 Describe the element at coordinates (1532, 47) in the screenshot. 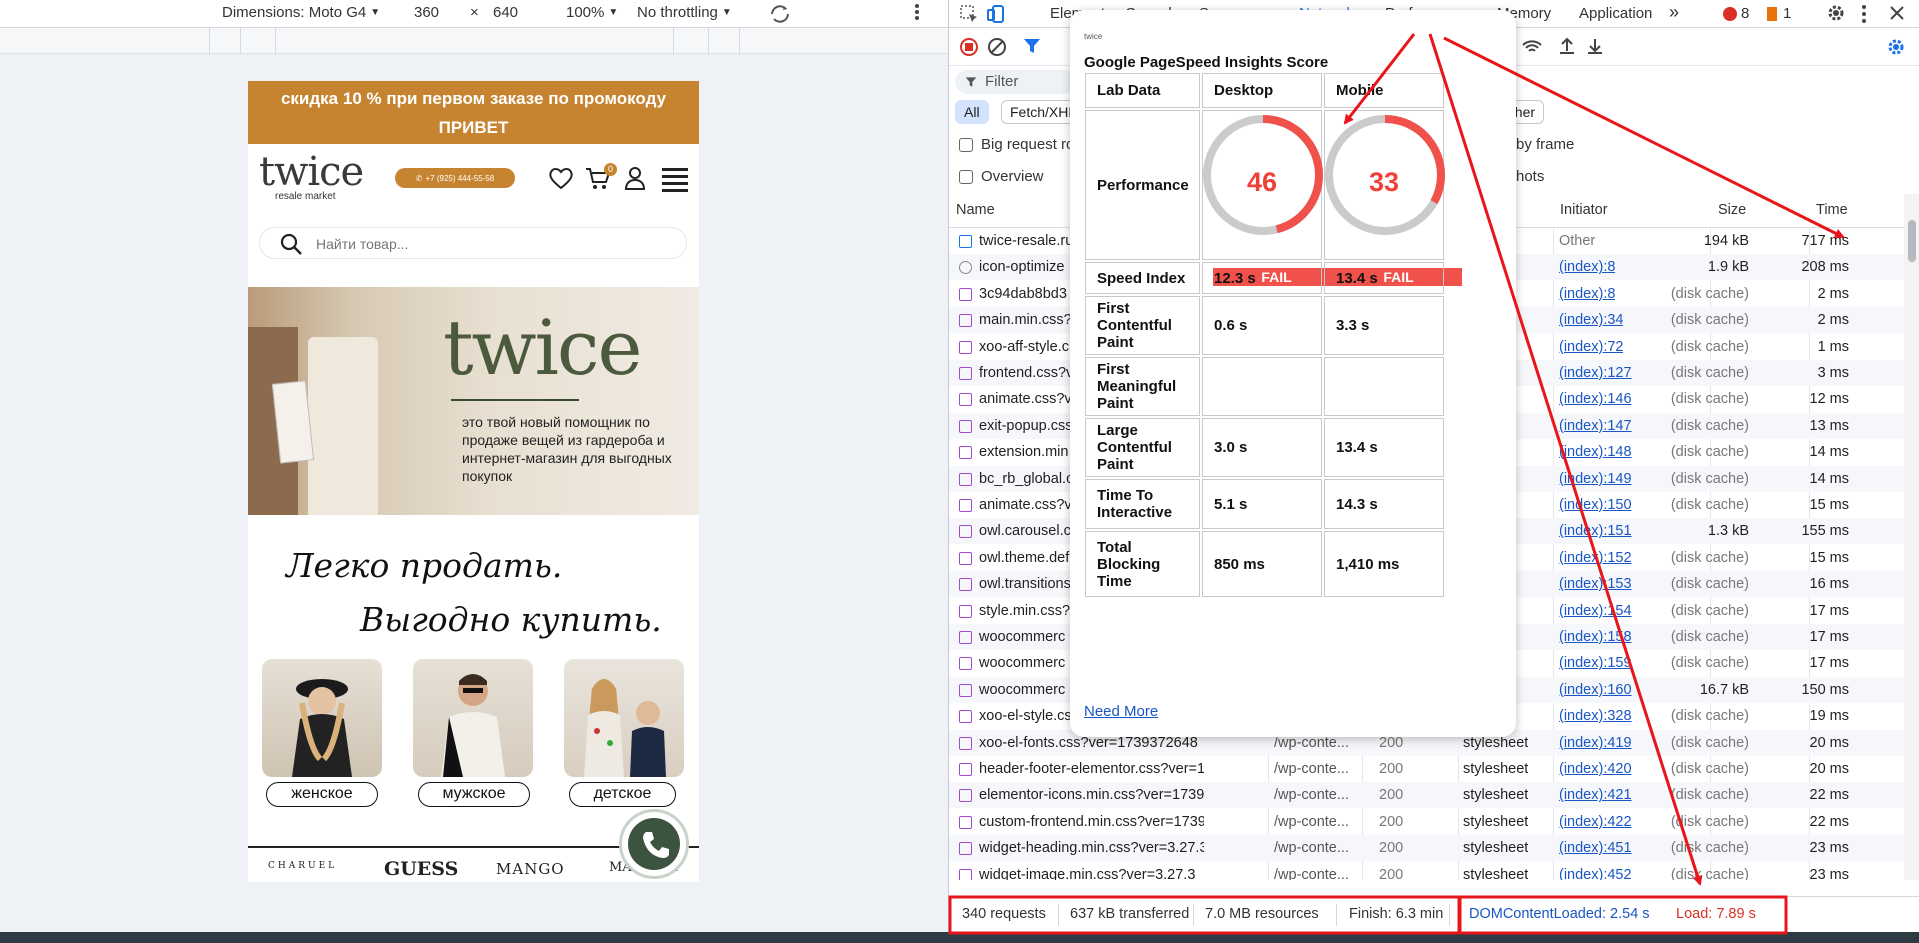

I see `network-conditions-icon` at that location.